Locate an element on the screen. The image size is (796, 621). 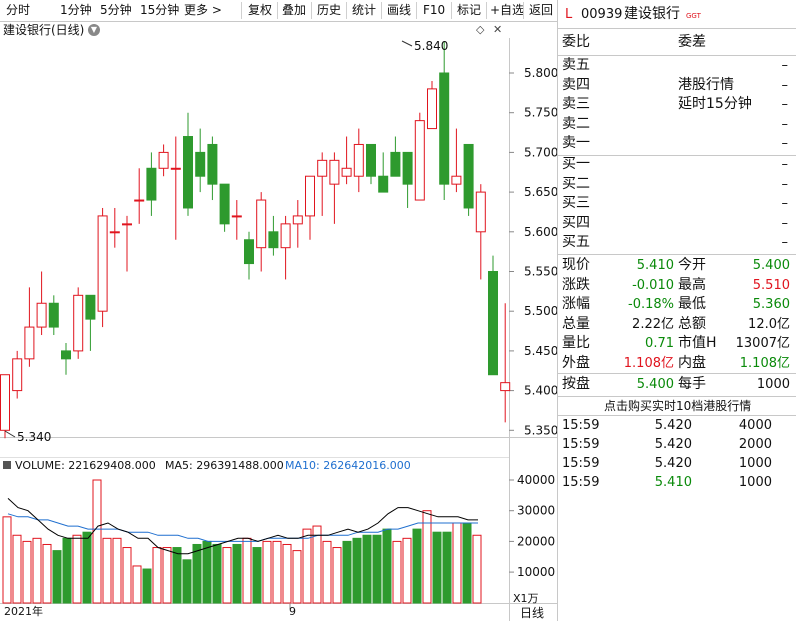
lot-size-value: 1000 is located at coordinates (773, 384).